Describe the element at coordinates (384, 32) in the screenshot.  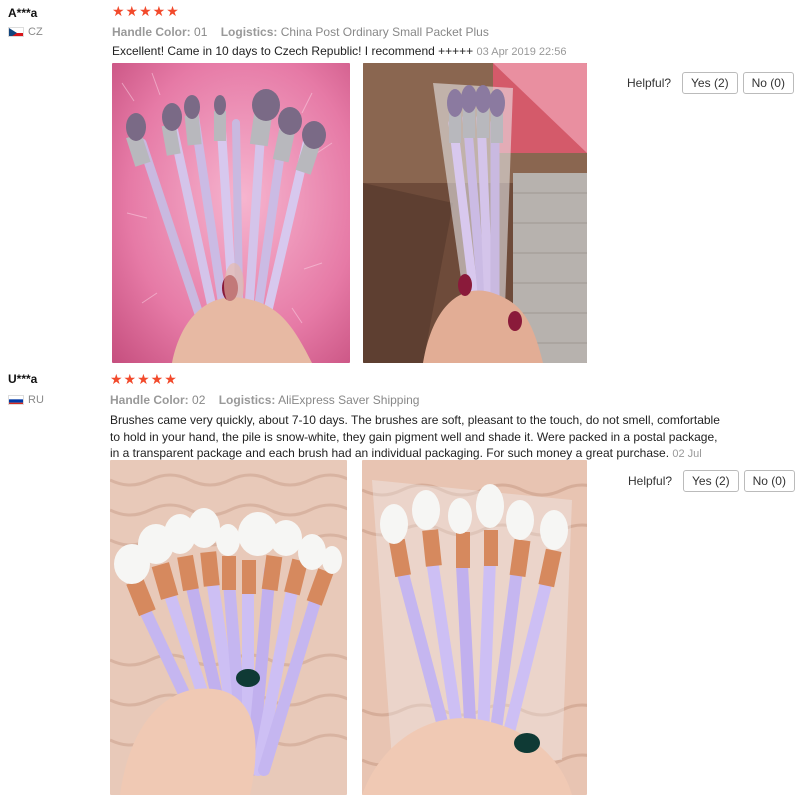
I see `logistics-value: China Post Ordinary Small Packet Plus` at that location.